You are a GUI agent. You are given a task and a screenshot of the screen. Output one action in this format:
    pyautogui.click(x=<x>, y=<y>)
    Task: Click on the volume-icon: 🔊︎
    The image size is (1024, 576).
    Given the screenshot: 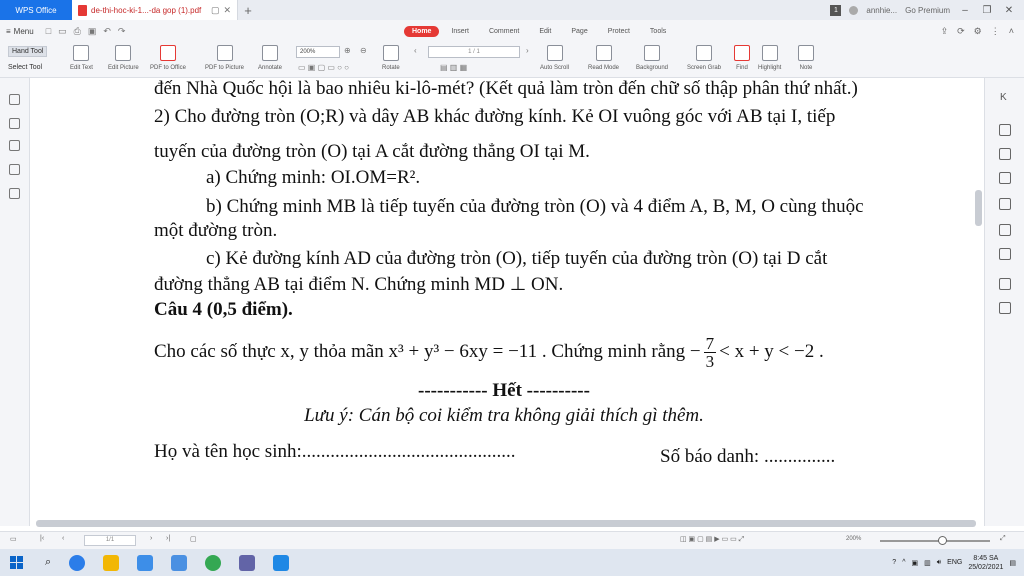 What is the action you would take?
    pyautogui.click(x=939, y=563)
    